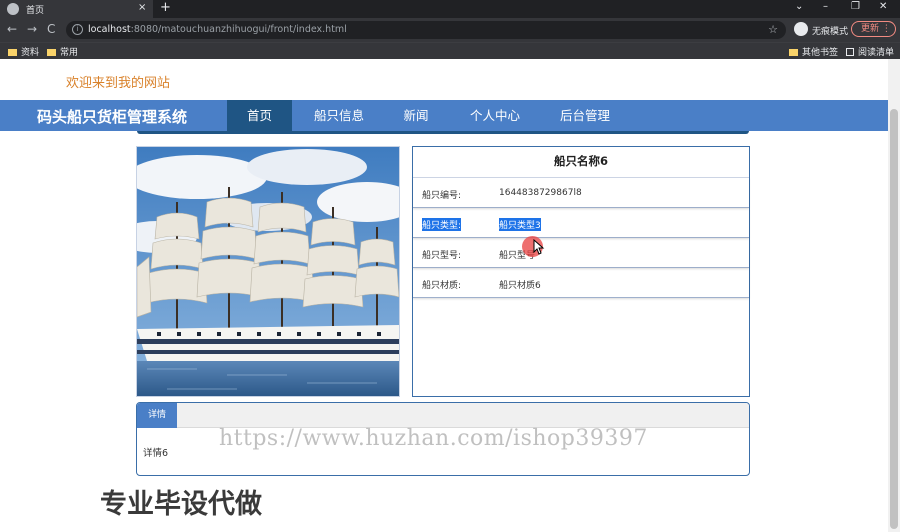 The width and height of the screenshot is (900, 532). I want to click on field-label: 船只编号:, so click(442, 196).